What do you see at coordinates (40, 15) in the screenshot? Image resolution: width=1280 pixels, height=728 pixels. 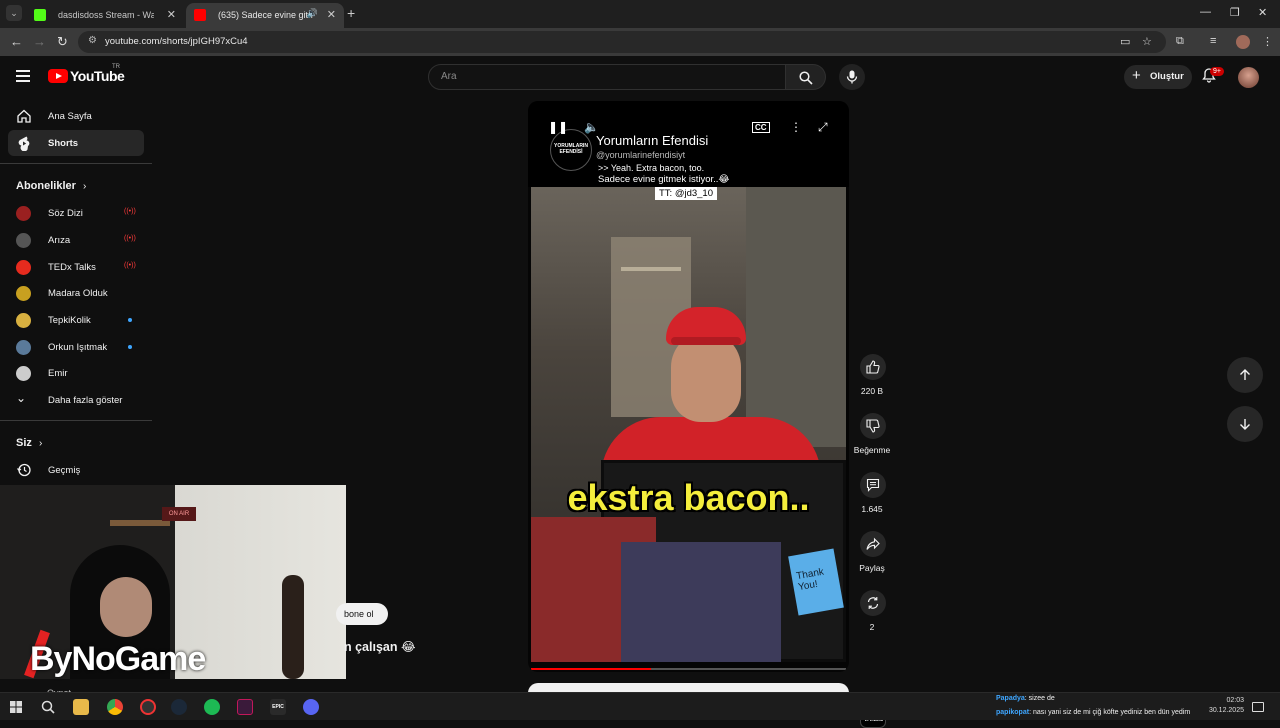 I see `kick-icon` at bounding box center [40, 15].